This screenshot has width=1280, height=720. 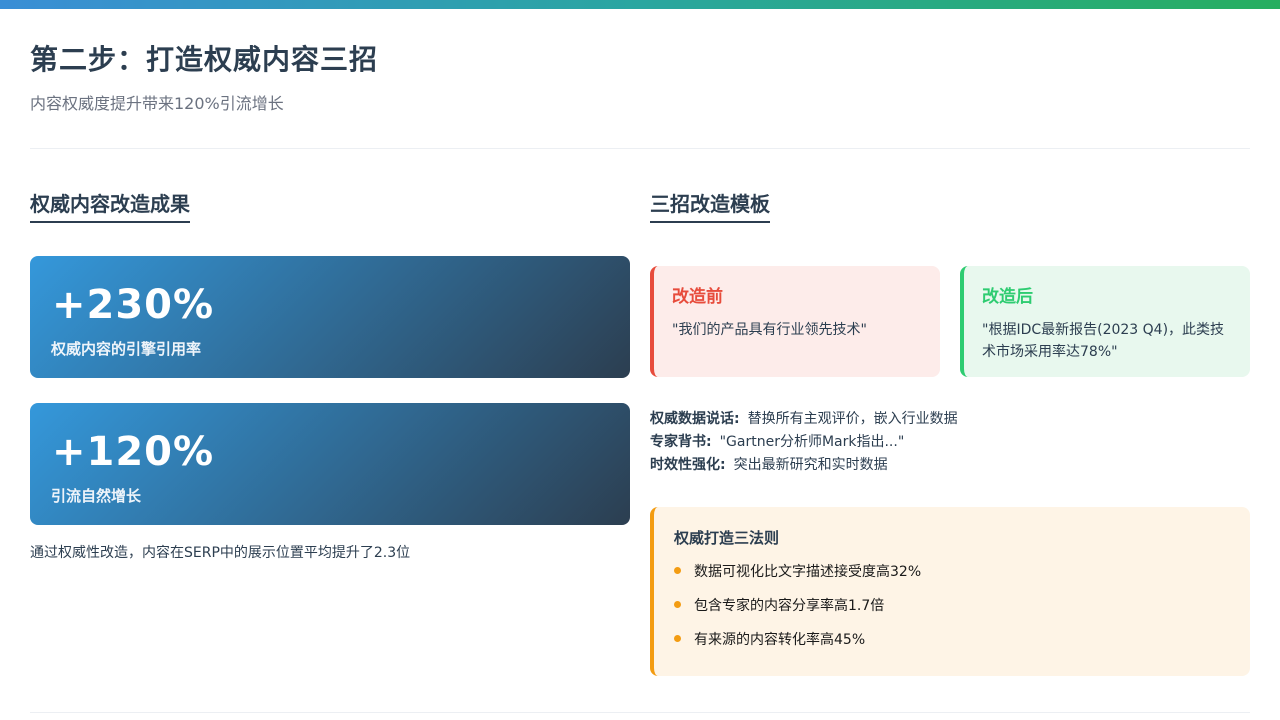 I want to click on after-text: "根据IDC最新报告(2023 Q4)，此类技术市场采用率达78%", so click(x=1103, y=341).